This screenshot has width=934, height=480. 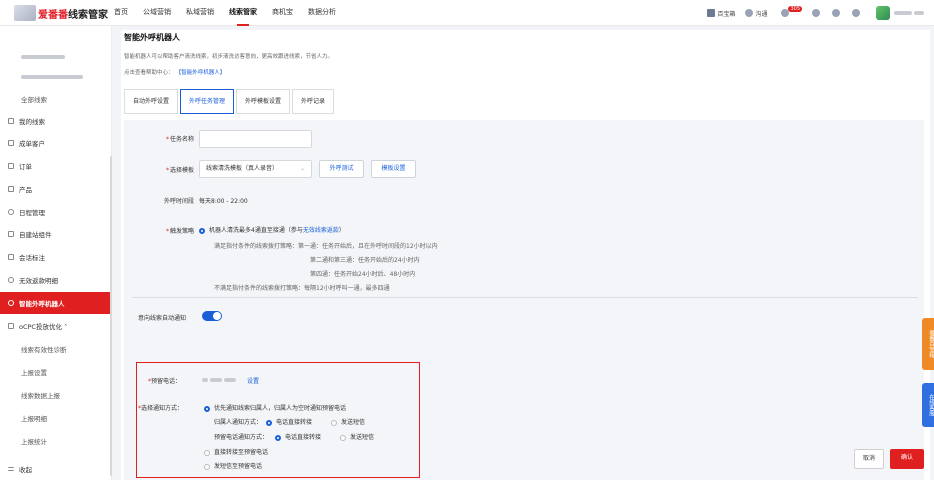 What do you see at coordinates (756, 13) in the screenshot?
I see `goutong-button: 沟通` at bounding box center [756, 13].